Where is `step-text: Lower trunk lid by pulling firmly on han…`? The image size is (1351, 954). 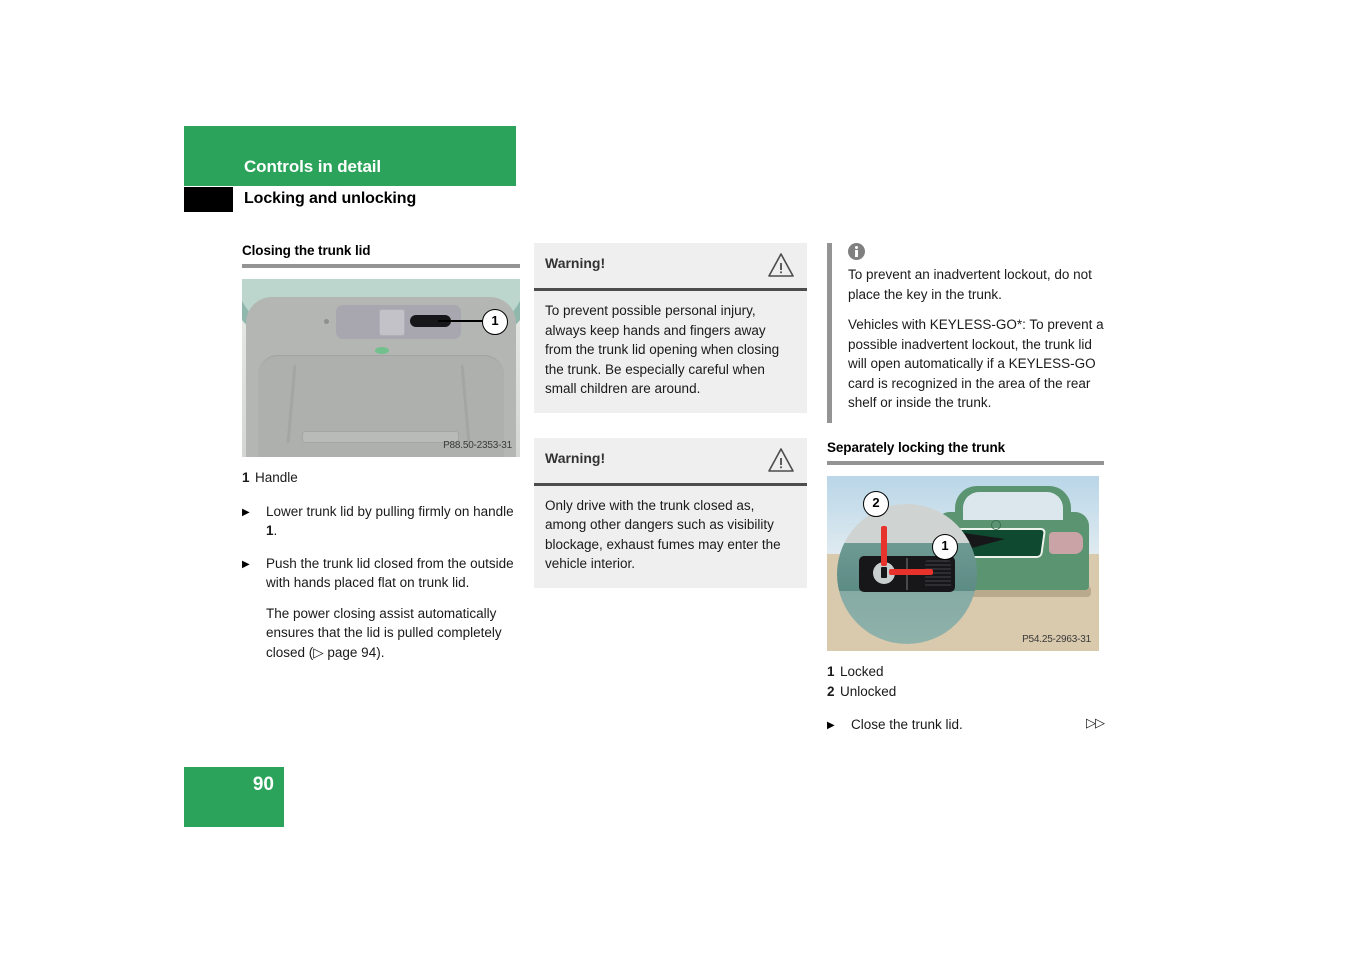 step-text: Lower trunk lid by pulling firmly on han… is located at coordinates (393, 521).